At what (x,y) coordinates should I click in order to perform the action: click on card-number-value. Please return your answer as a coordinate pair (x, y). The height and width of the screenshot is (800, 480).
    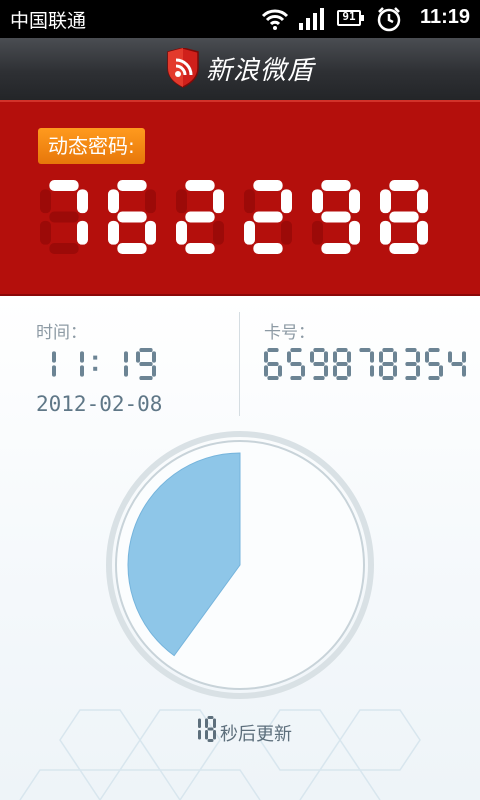
    Looking at the image, I should click on (365, 364).